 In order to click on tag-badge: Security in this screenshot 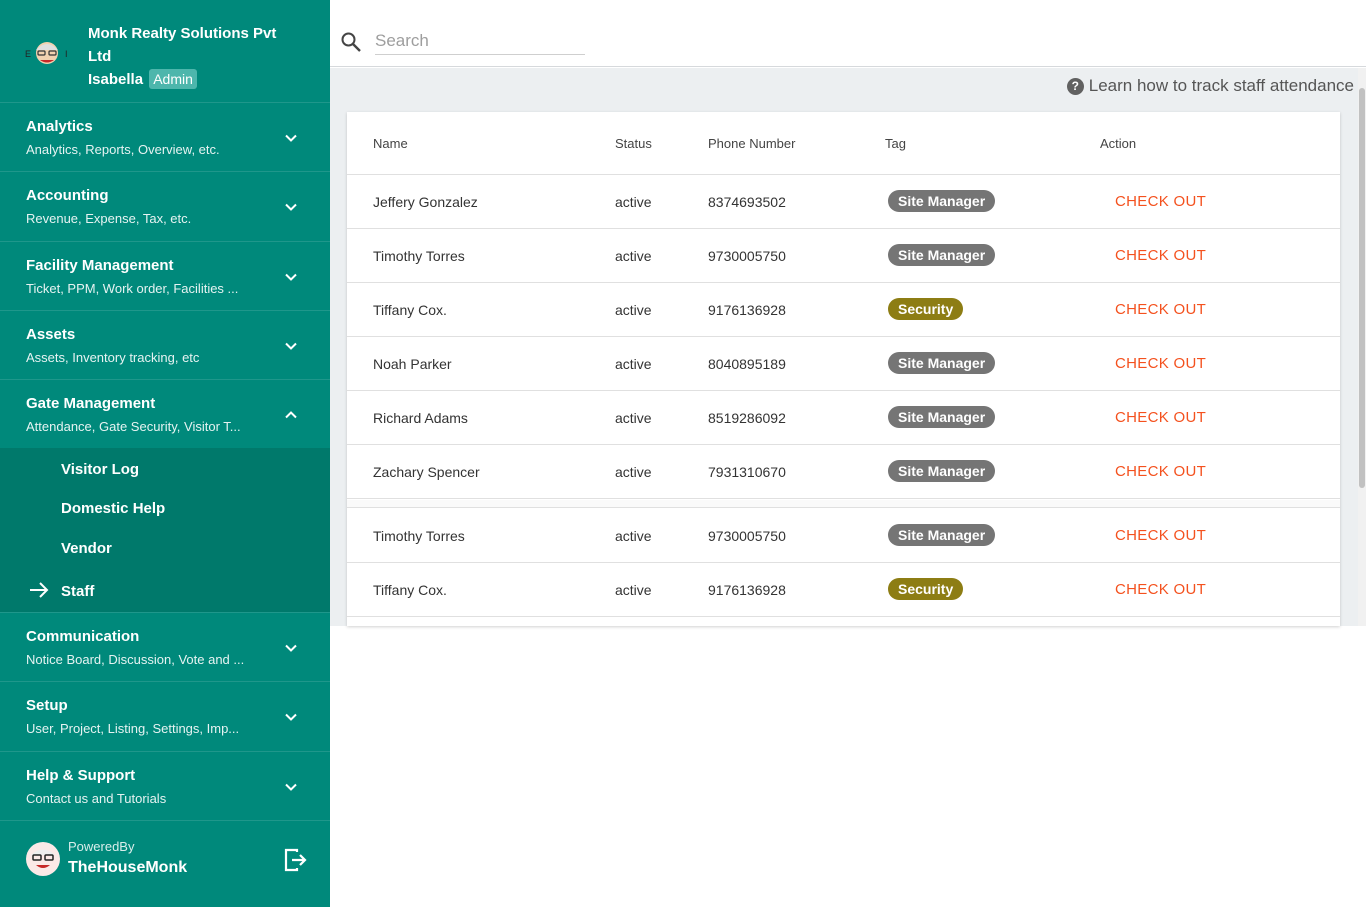, I will do `click(926, 309)`.